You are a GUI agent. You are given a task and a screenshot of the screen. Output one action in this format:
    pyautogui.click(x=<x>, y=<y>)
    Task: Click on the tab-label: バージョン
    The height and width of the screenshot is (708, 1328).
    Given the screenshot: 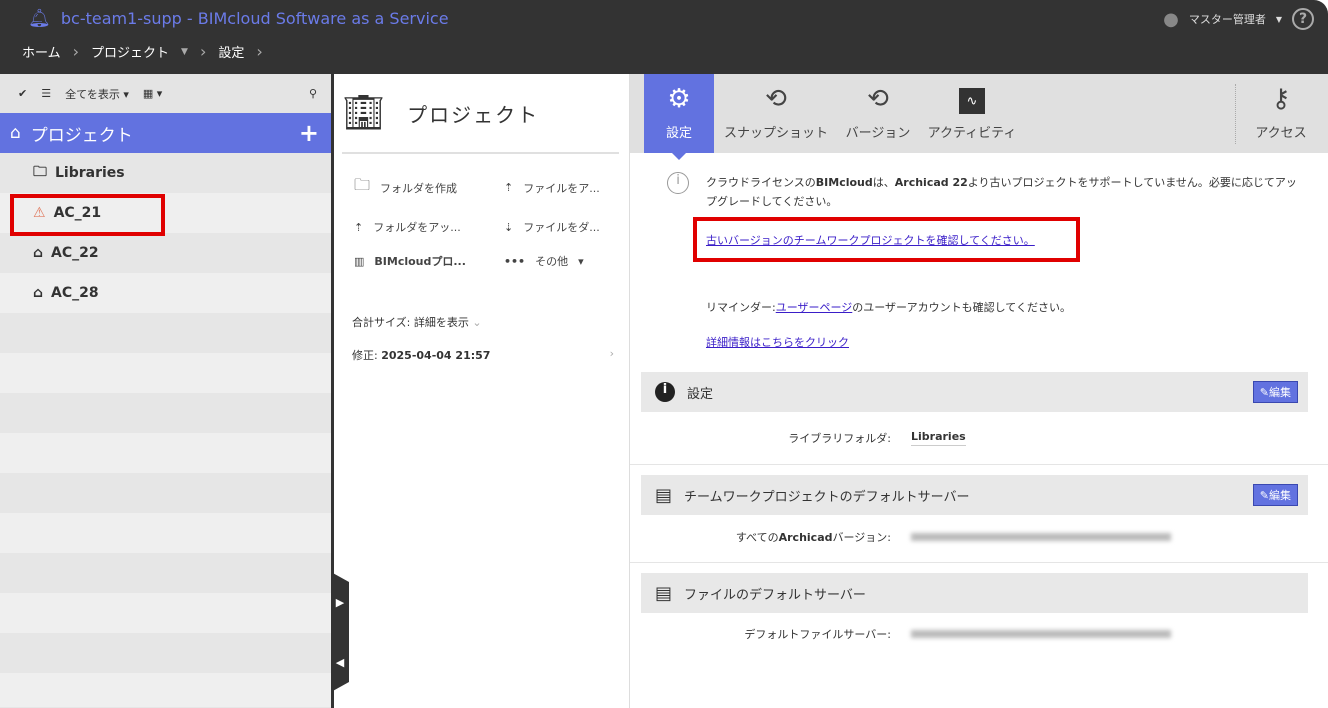 What is the action you would take?
    pyautogui.click(x=878, y=133)
    